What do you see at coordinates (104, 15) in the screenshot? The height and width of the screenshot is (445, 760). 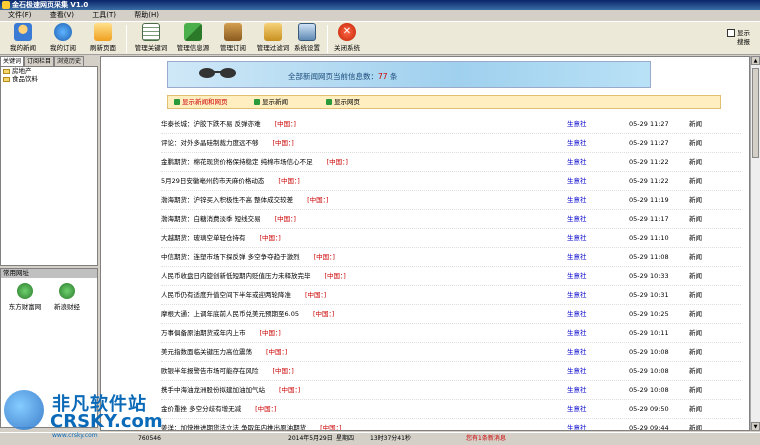 I see `menu-tools: 工具(T)` at bounding box center [104, 15].